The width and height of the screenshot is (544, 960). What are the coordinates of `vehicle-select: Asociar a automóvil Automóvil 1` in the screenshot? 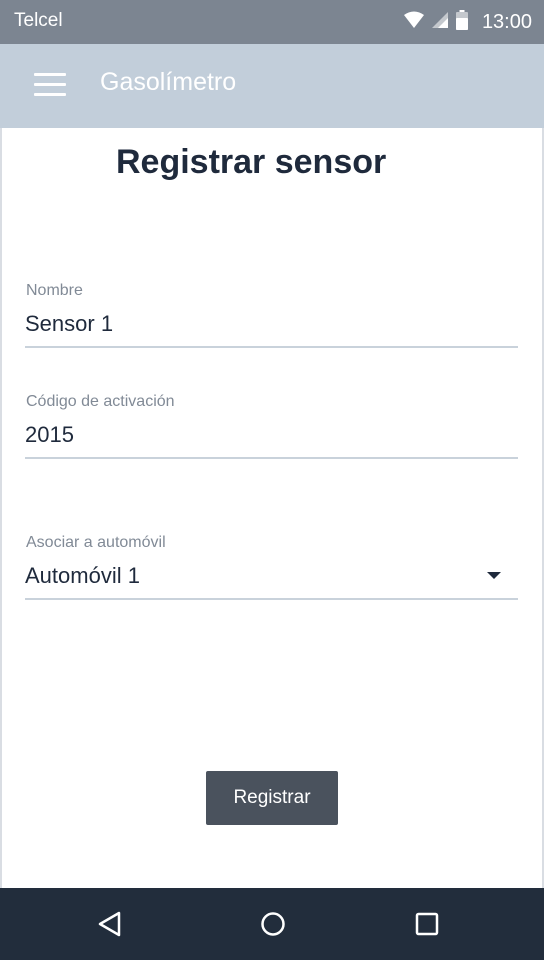 It's located at (271, 567).